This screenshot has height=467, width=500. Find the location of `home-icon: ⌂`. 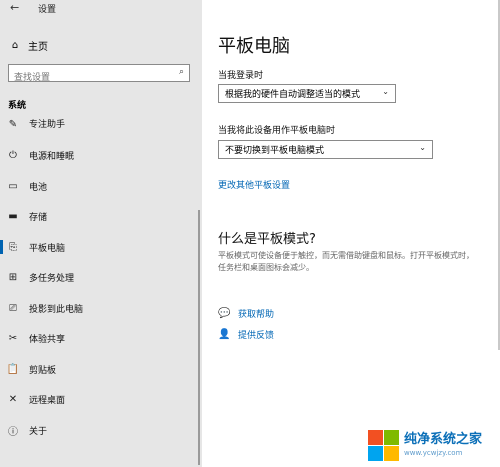

home-icon: ⌂ is located at coordinates (15, 45).